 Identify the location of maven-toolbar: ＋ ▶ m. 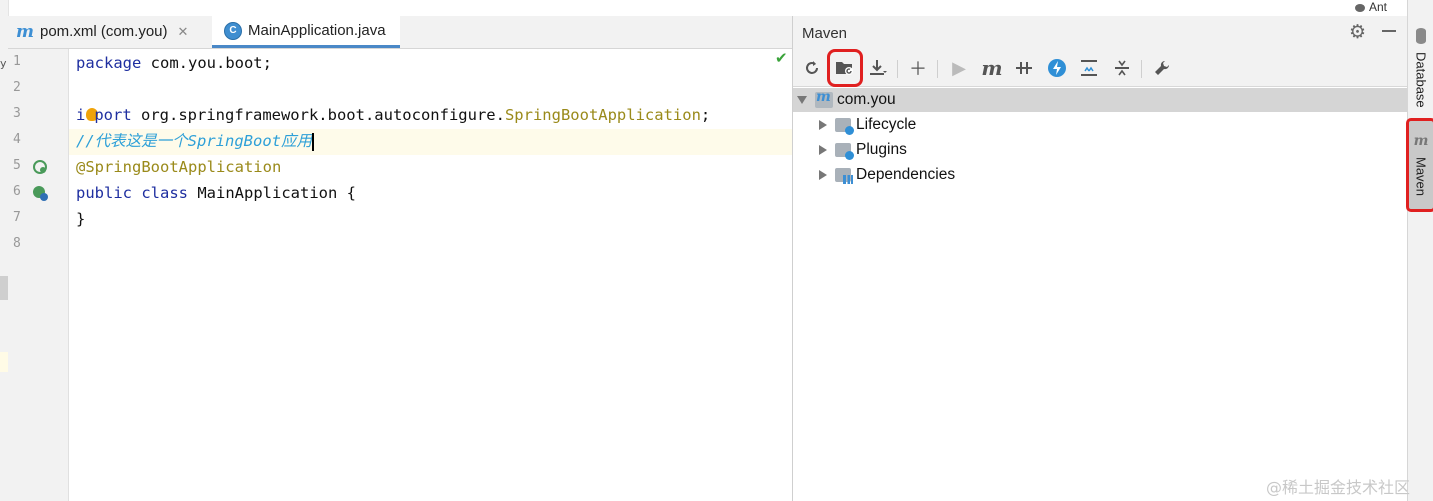
(1100, 68).